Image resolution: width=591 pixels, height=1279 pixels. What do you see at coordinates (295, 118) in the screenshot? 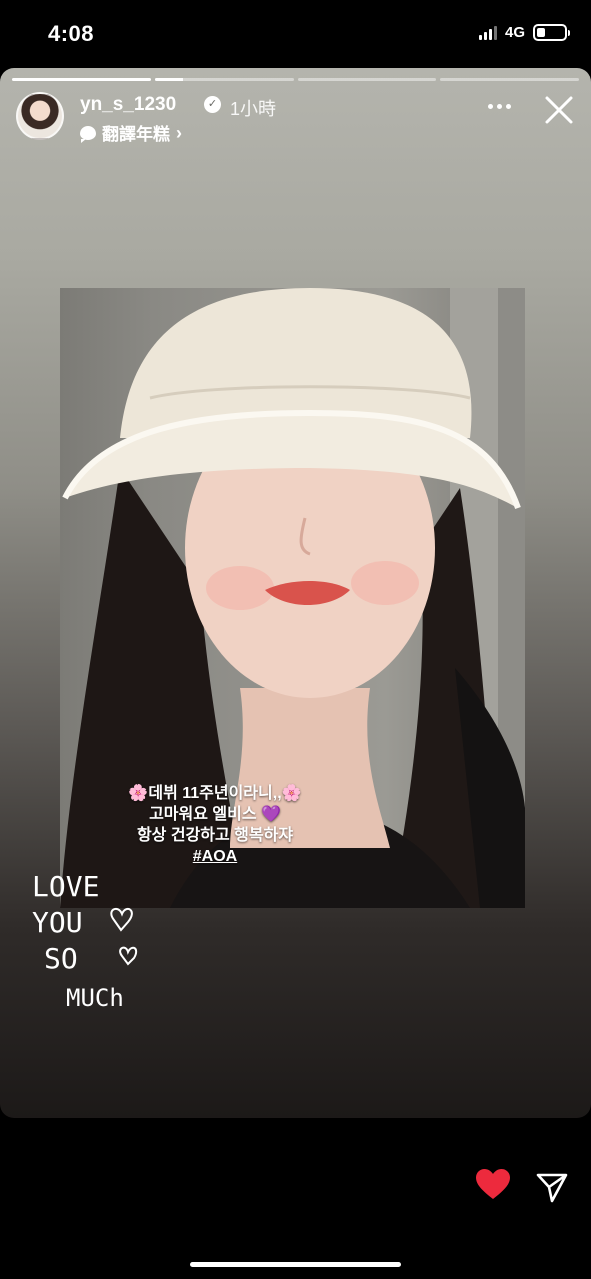
I see `story-header: yn_s_1230 ✓ 1小時 翻譯年糕 ›` at bounding box center [295, 118].